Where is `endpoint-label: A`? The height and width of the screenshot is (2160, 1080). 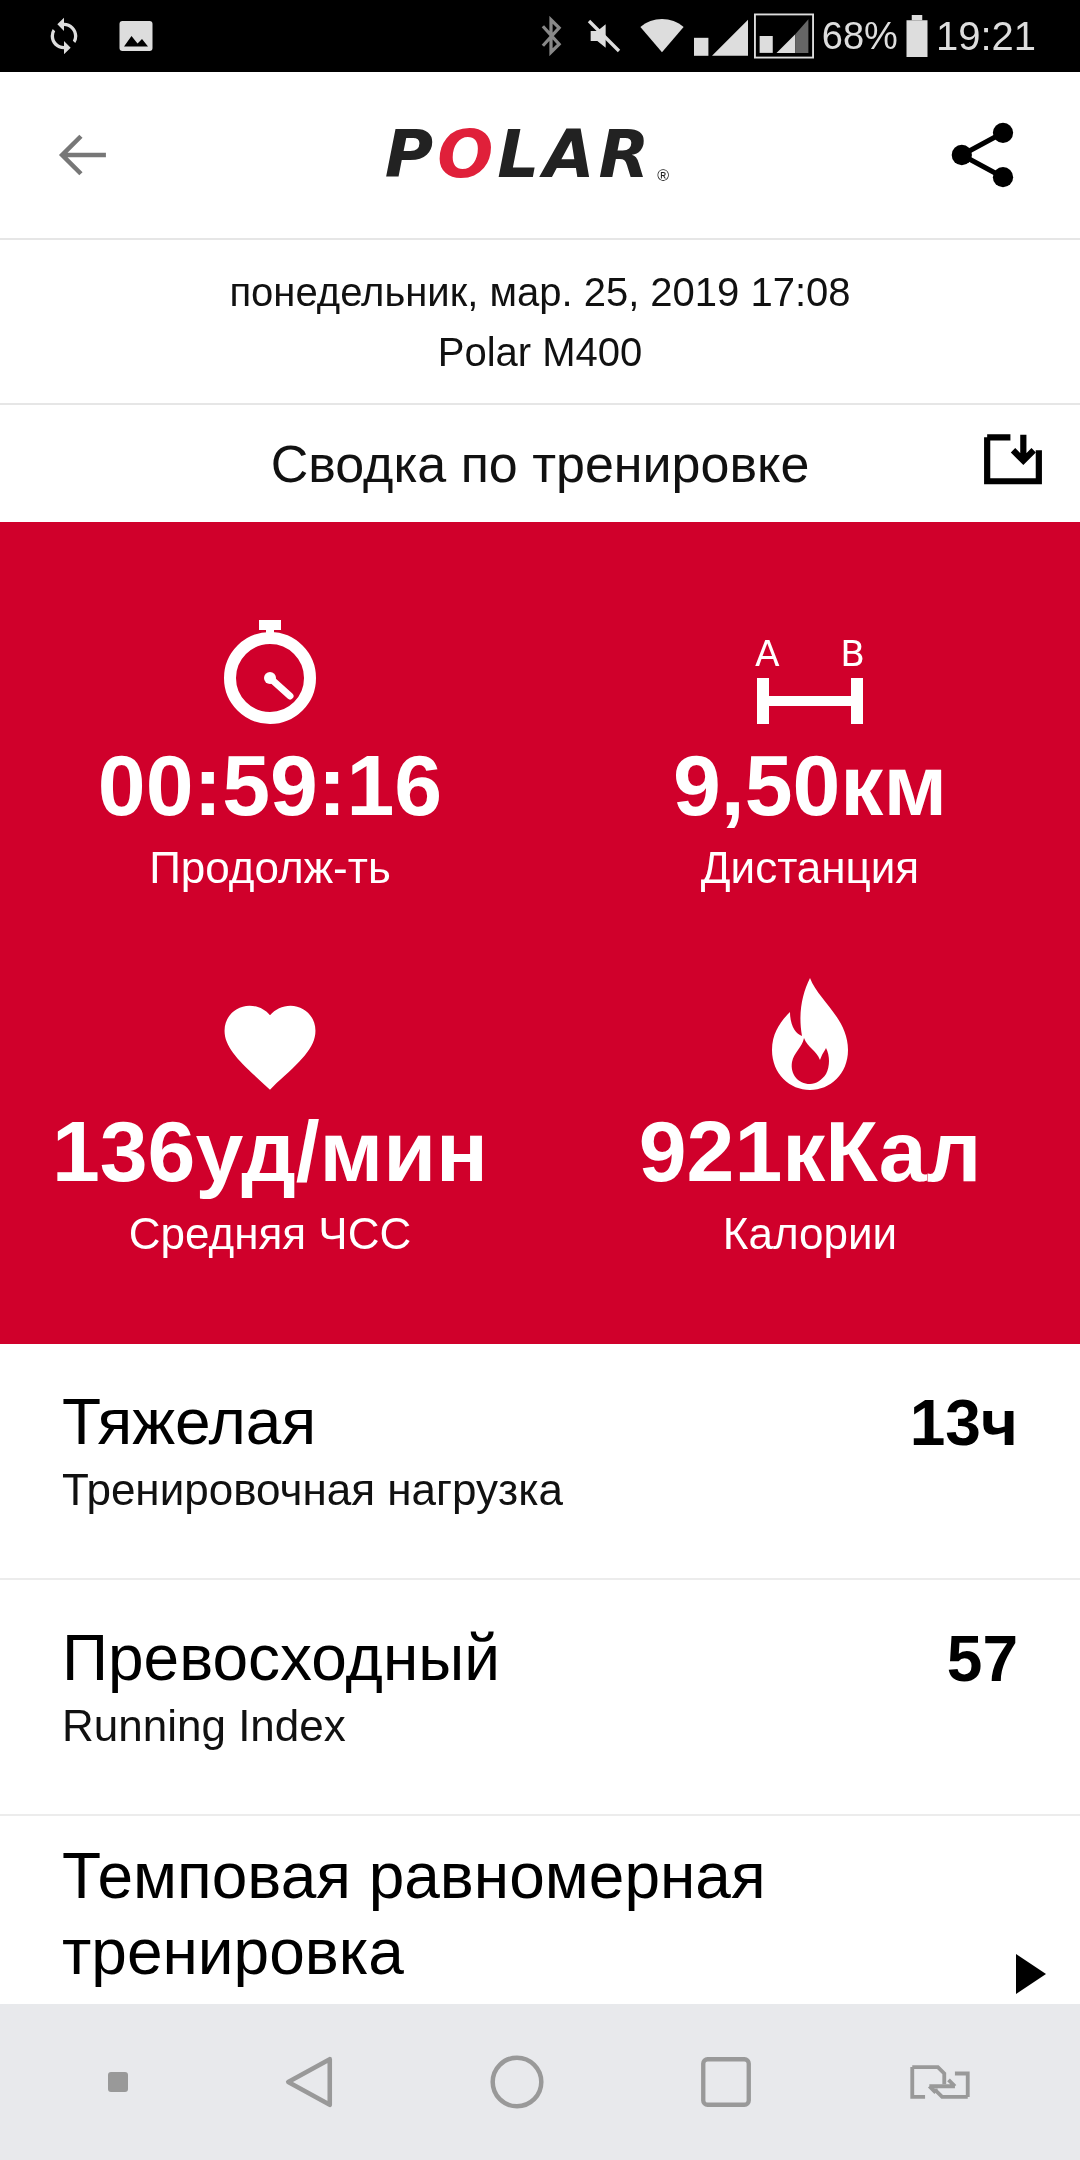 endpoint-label: A is located at coordinates (767, 654).